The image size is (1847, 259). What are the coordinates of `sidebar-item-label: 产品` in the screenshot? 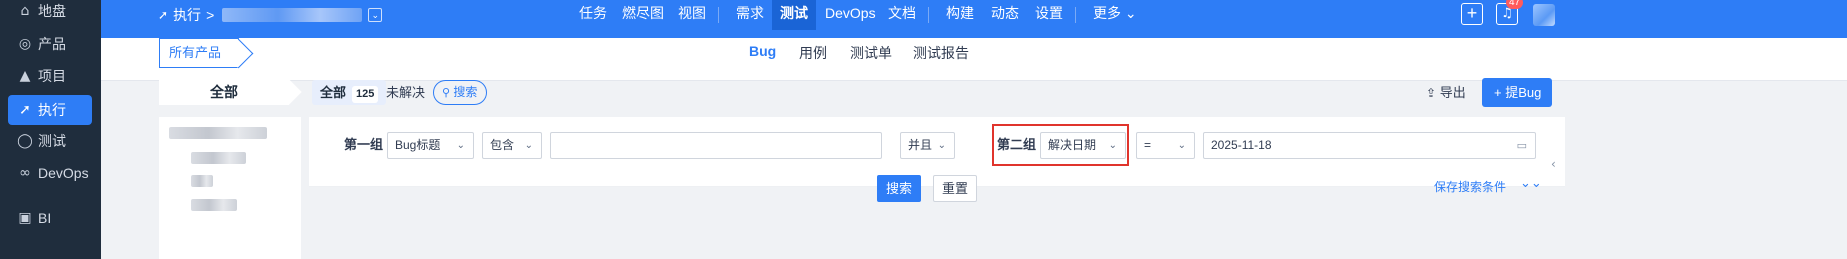 It's located at (52, 44).